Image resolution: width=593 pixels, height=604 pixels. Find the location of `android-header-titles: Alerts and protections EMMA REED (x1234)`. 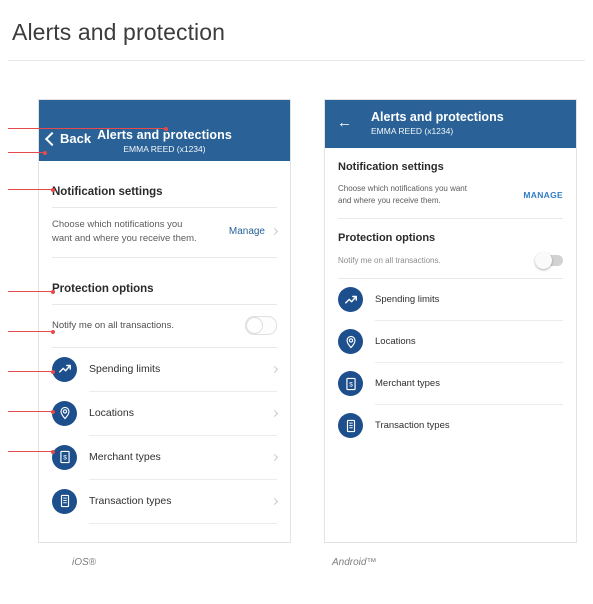

android-header-titles: Alerts and protections EMMA REED (x1234) is located at coordinates (437, 123).